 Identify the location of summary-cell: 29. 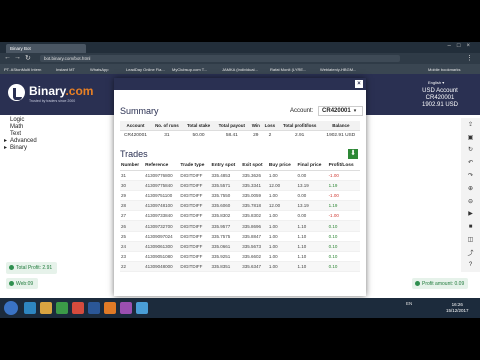
(256, 135).